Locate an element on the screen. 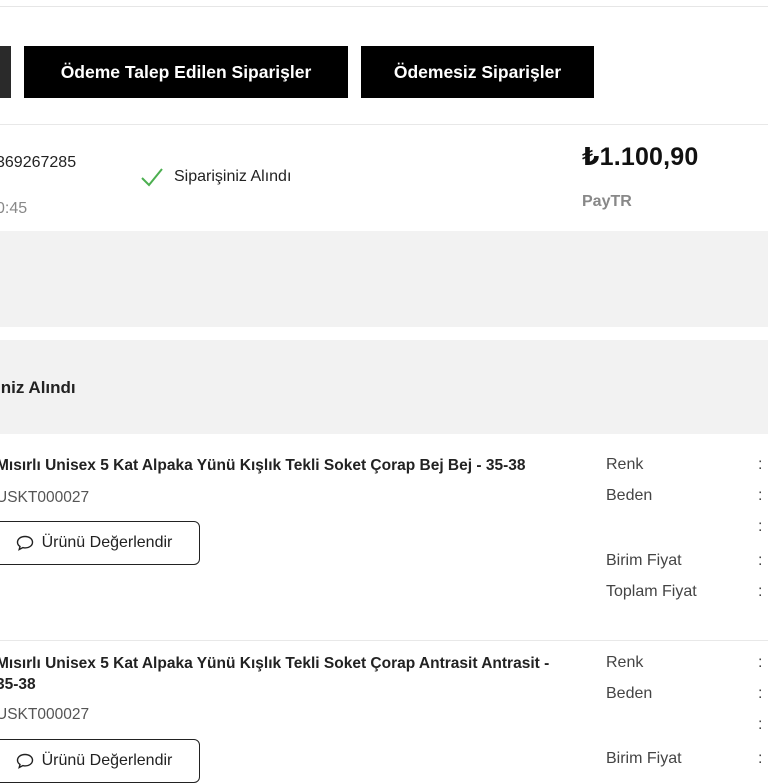  order-number: 369267285 is located at coordinates (38, 162).